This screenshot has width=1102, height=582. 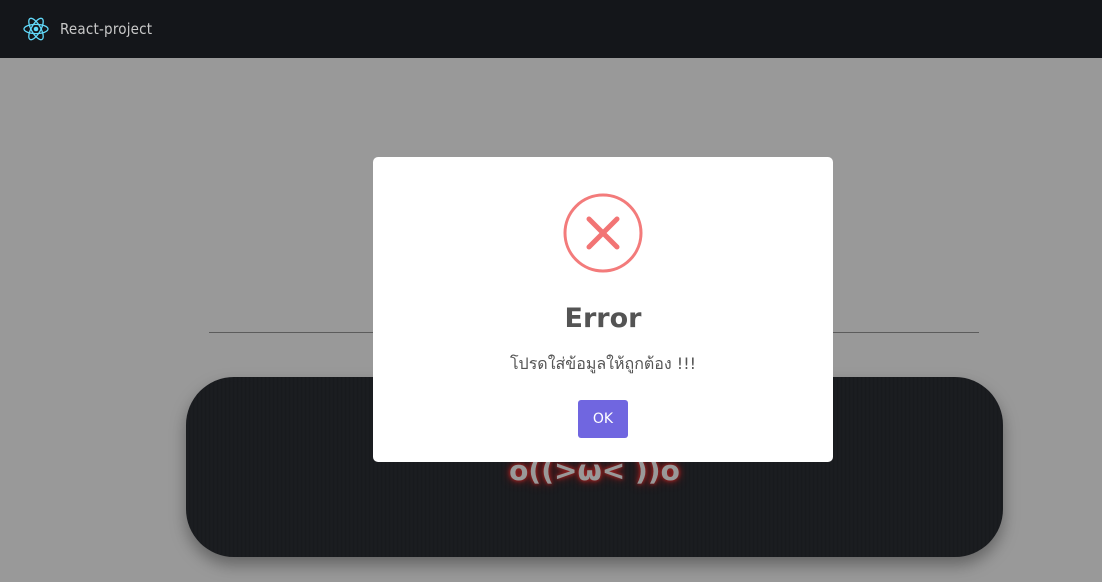 I want to click on ok-button: OK, so click(x=603, y=419).